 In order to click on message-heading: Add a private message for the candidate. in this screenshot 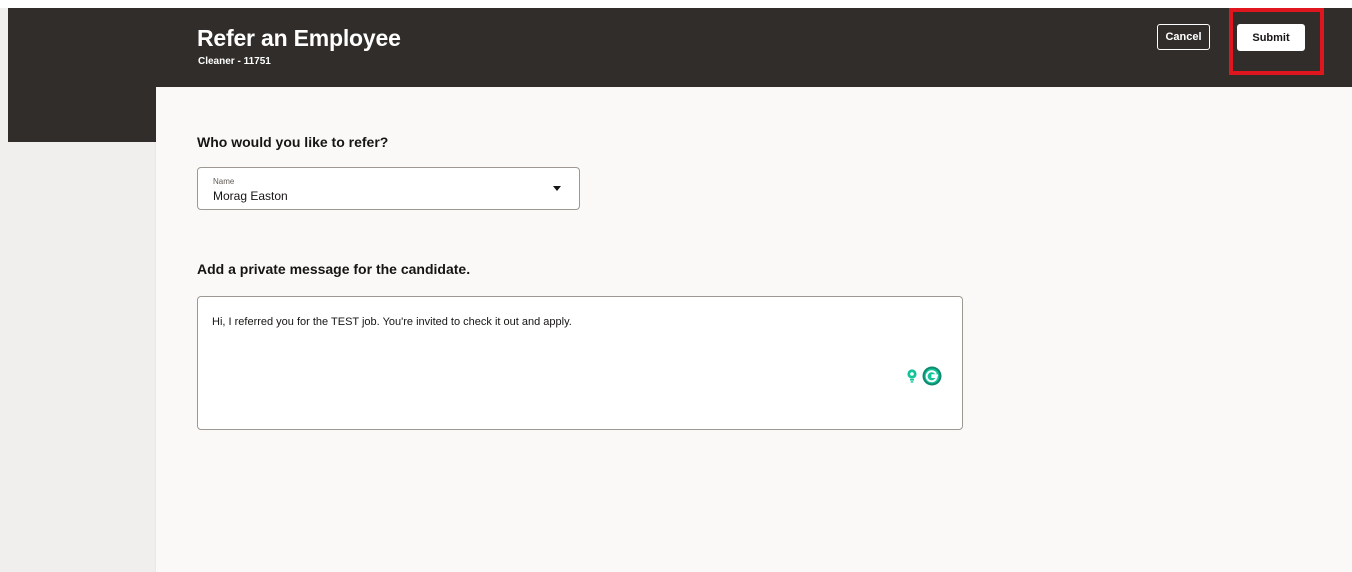, I will do `click(334, 269)`.